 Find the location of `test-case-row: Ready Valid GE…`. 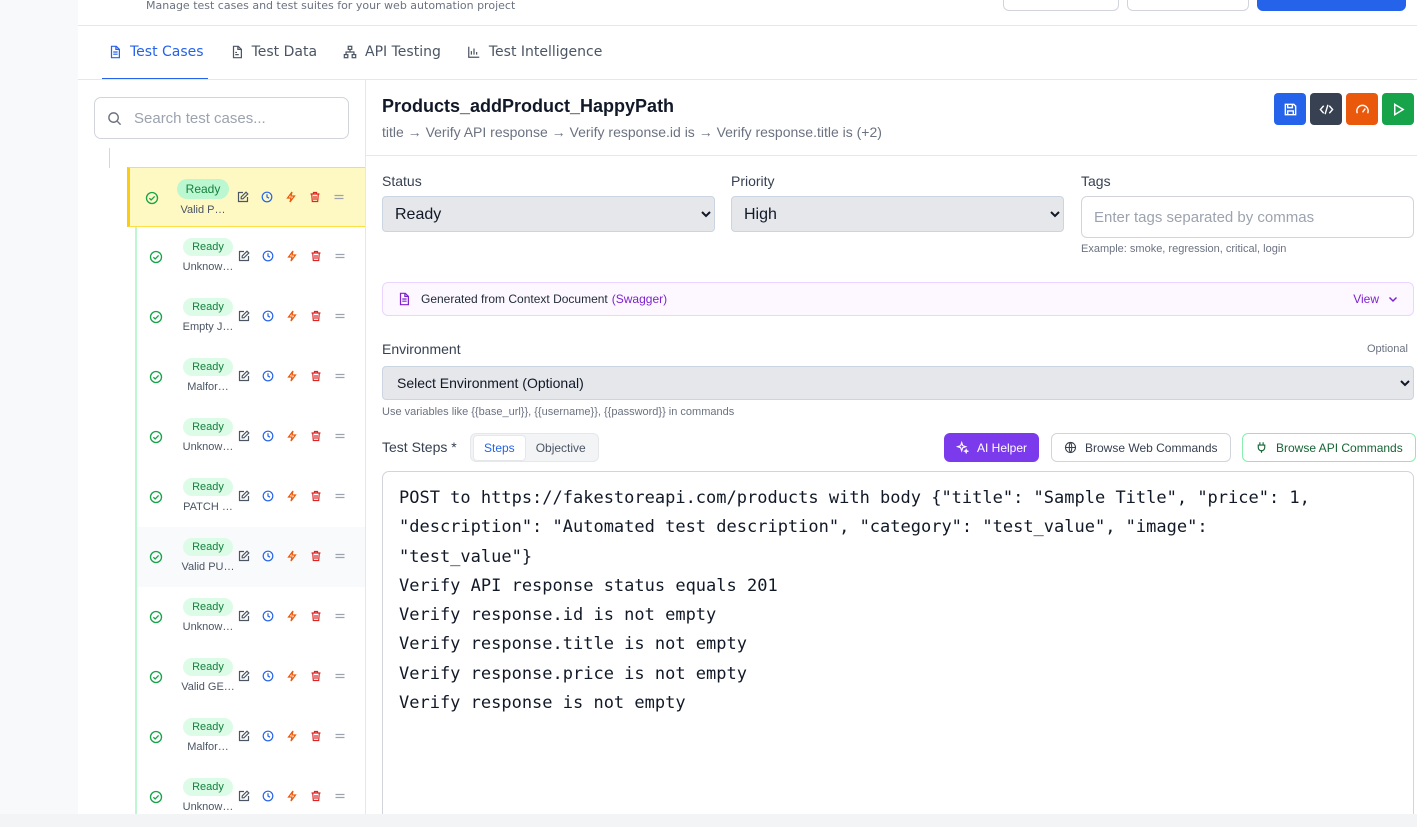

test-case-row: Ready Valid GE… is located at coordinates (250, 677).